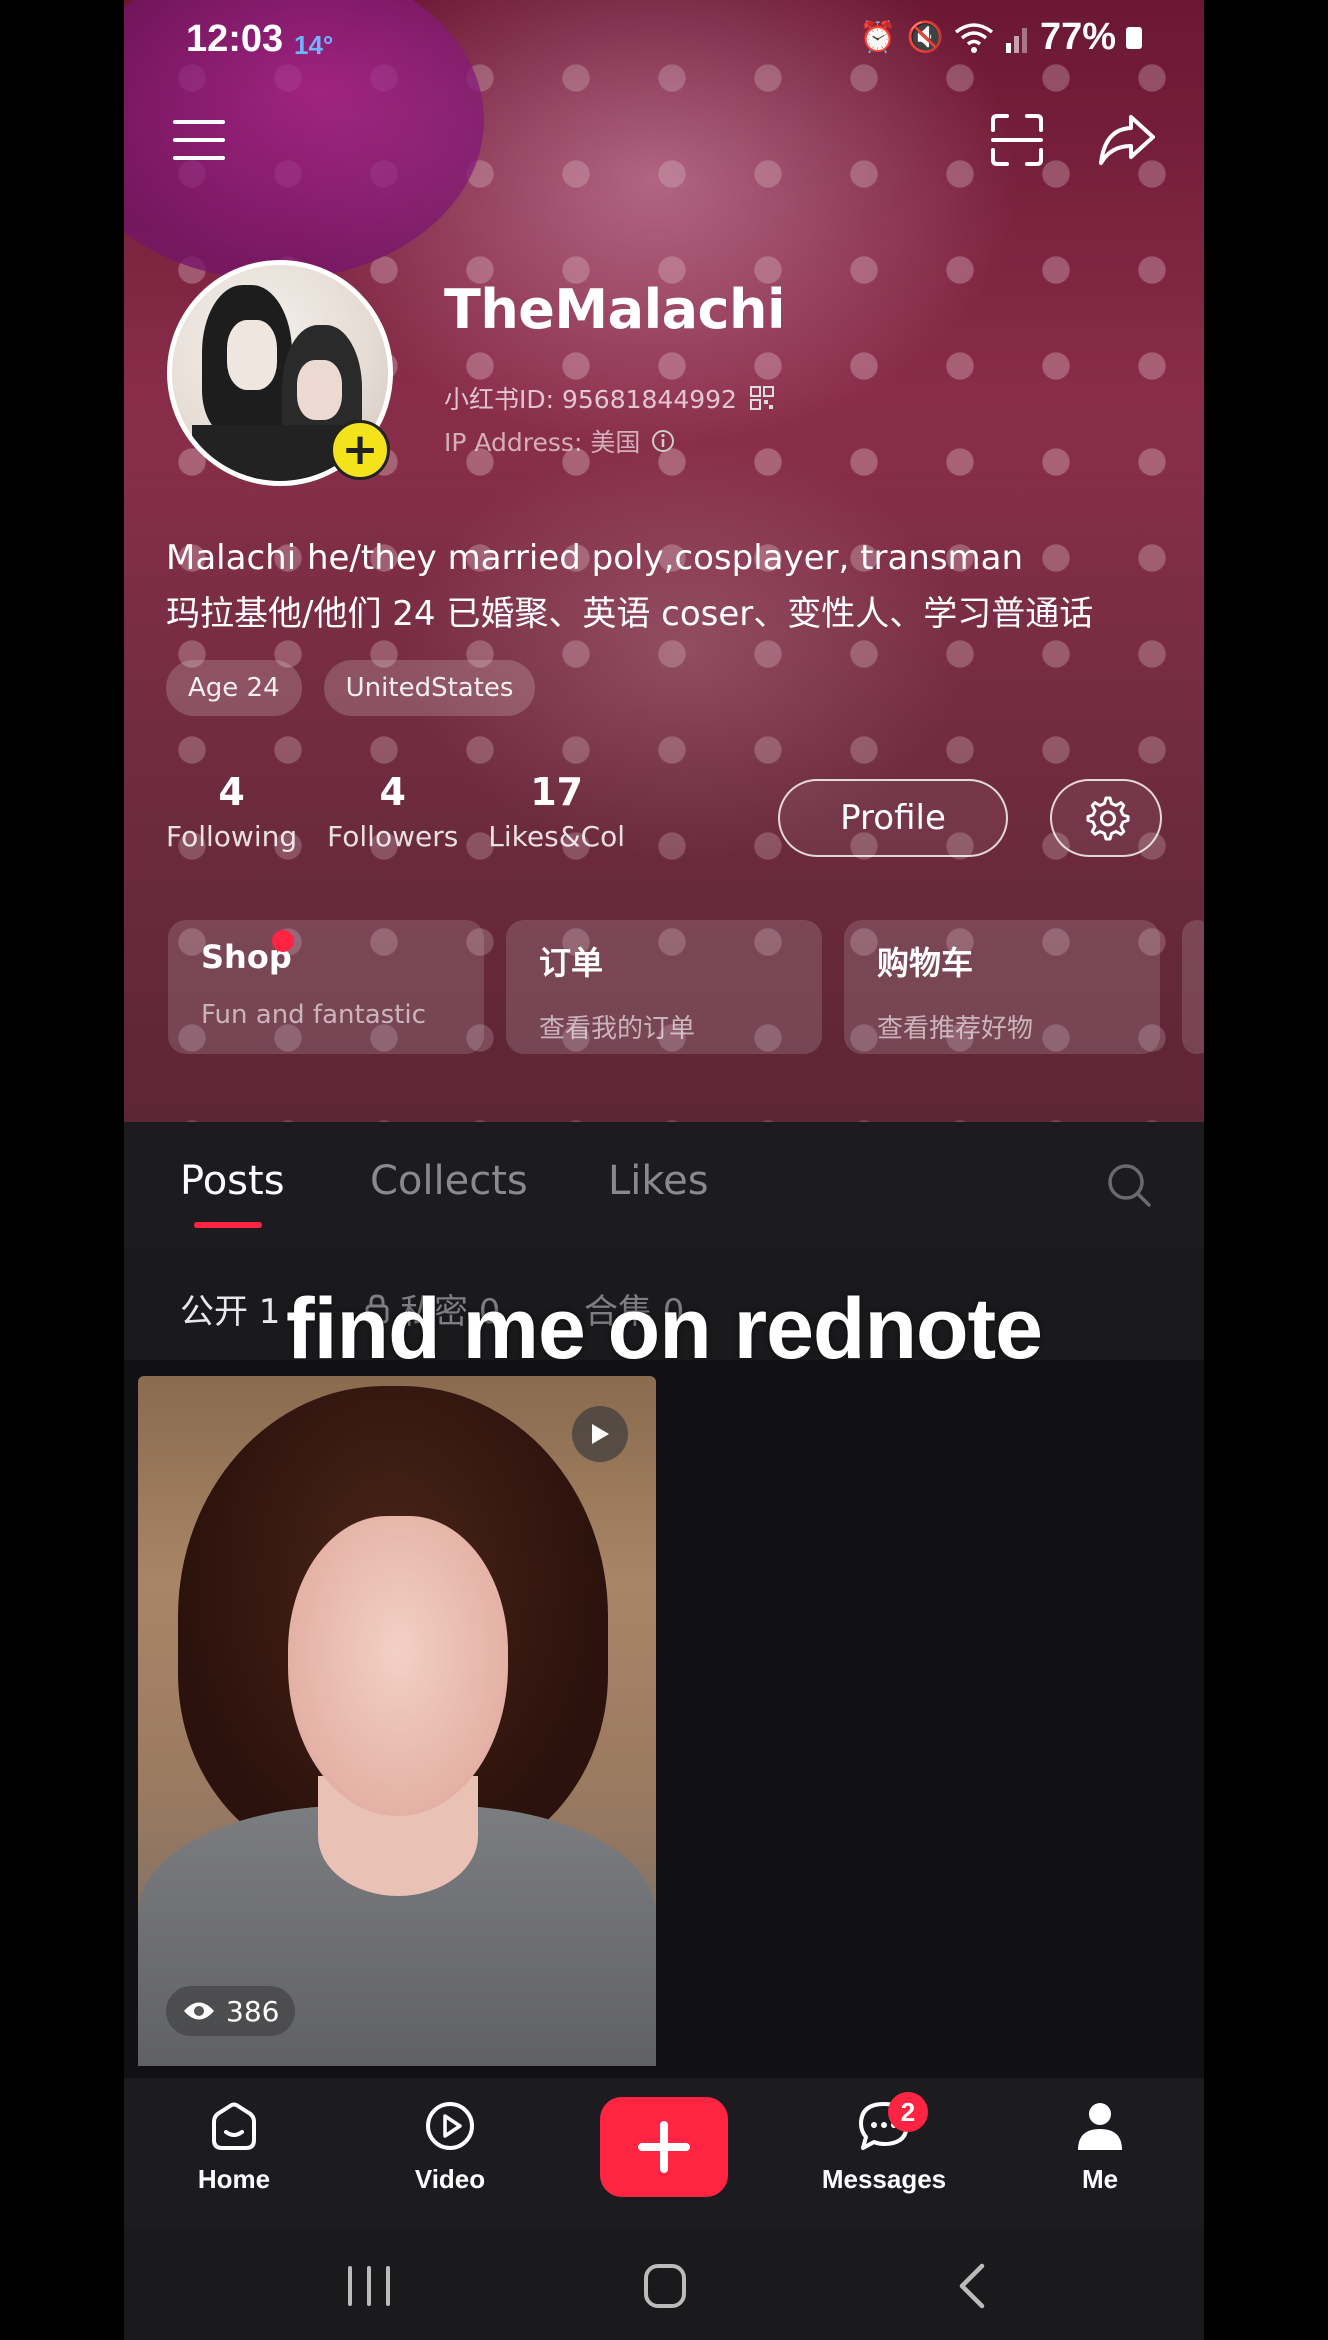  What do you see at coordinates (326, 987) in the screenshot?
I see `card-shop: Shop Fun and fantastic` at bounding box center [326, 987].